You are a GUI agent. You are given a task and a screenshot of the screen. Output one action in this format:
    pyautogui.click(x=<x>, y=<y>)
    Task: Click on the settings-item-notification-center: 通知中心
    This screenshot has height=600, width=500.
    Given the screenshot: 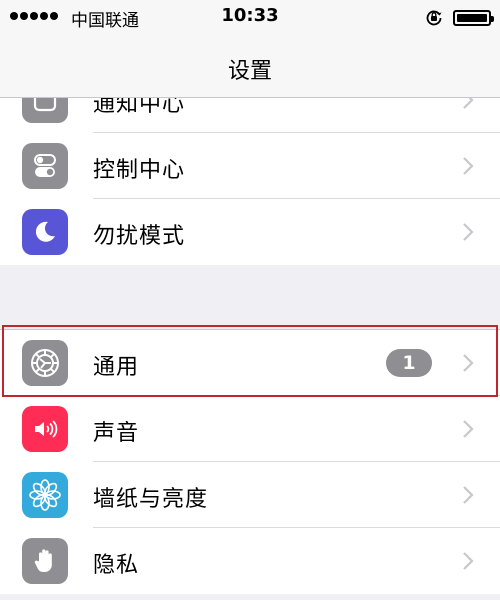 What is the action you would take?
    pyautogui.click(x=250, y=115)
    